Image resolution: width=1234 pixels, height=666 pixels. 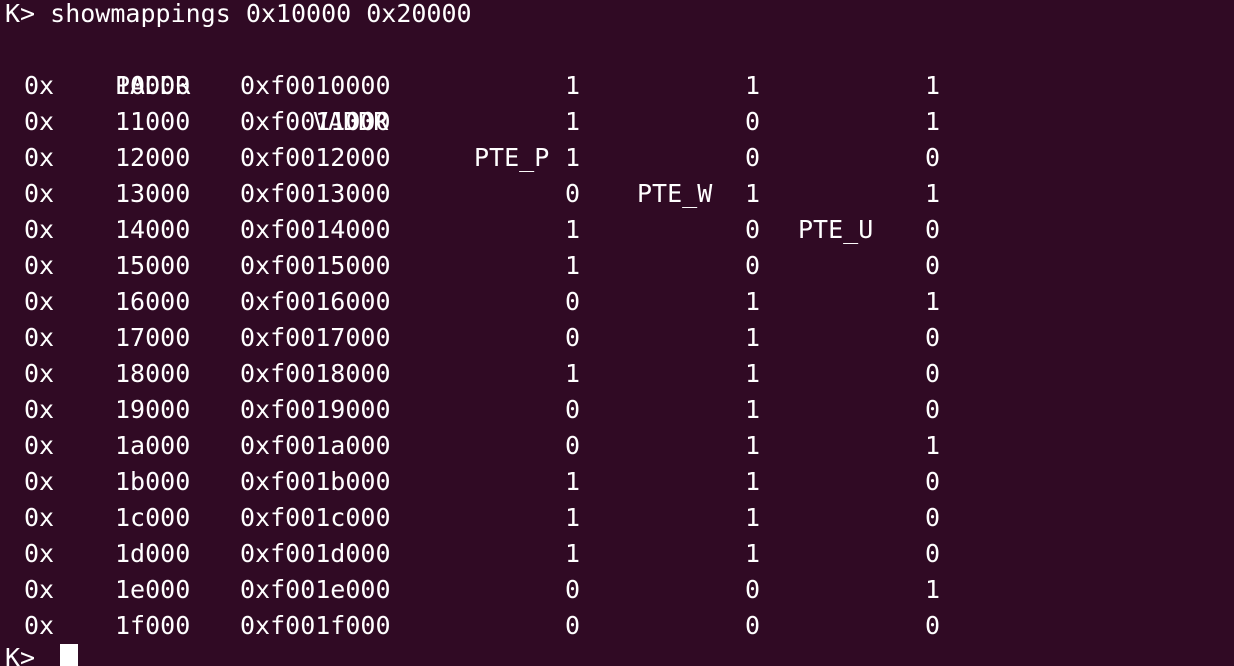 I want to click on cell-vaddr: 0xf0015000, so click(x=315, y=265).